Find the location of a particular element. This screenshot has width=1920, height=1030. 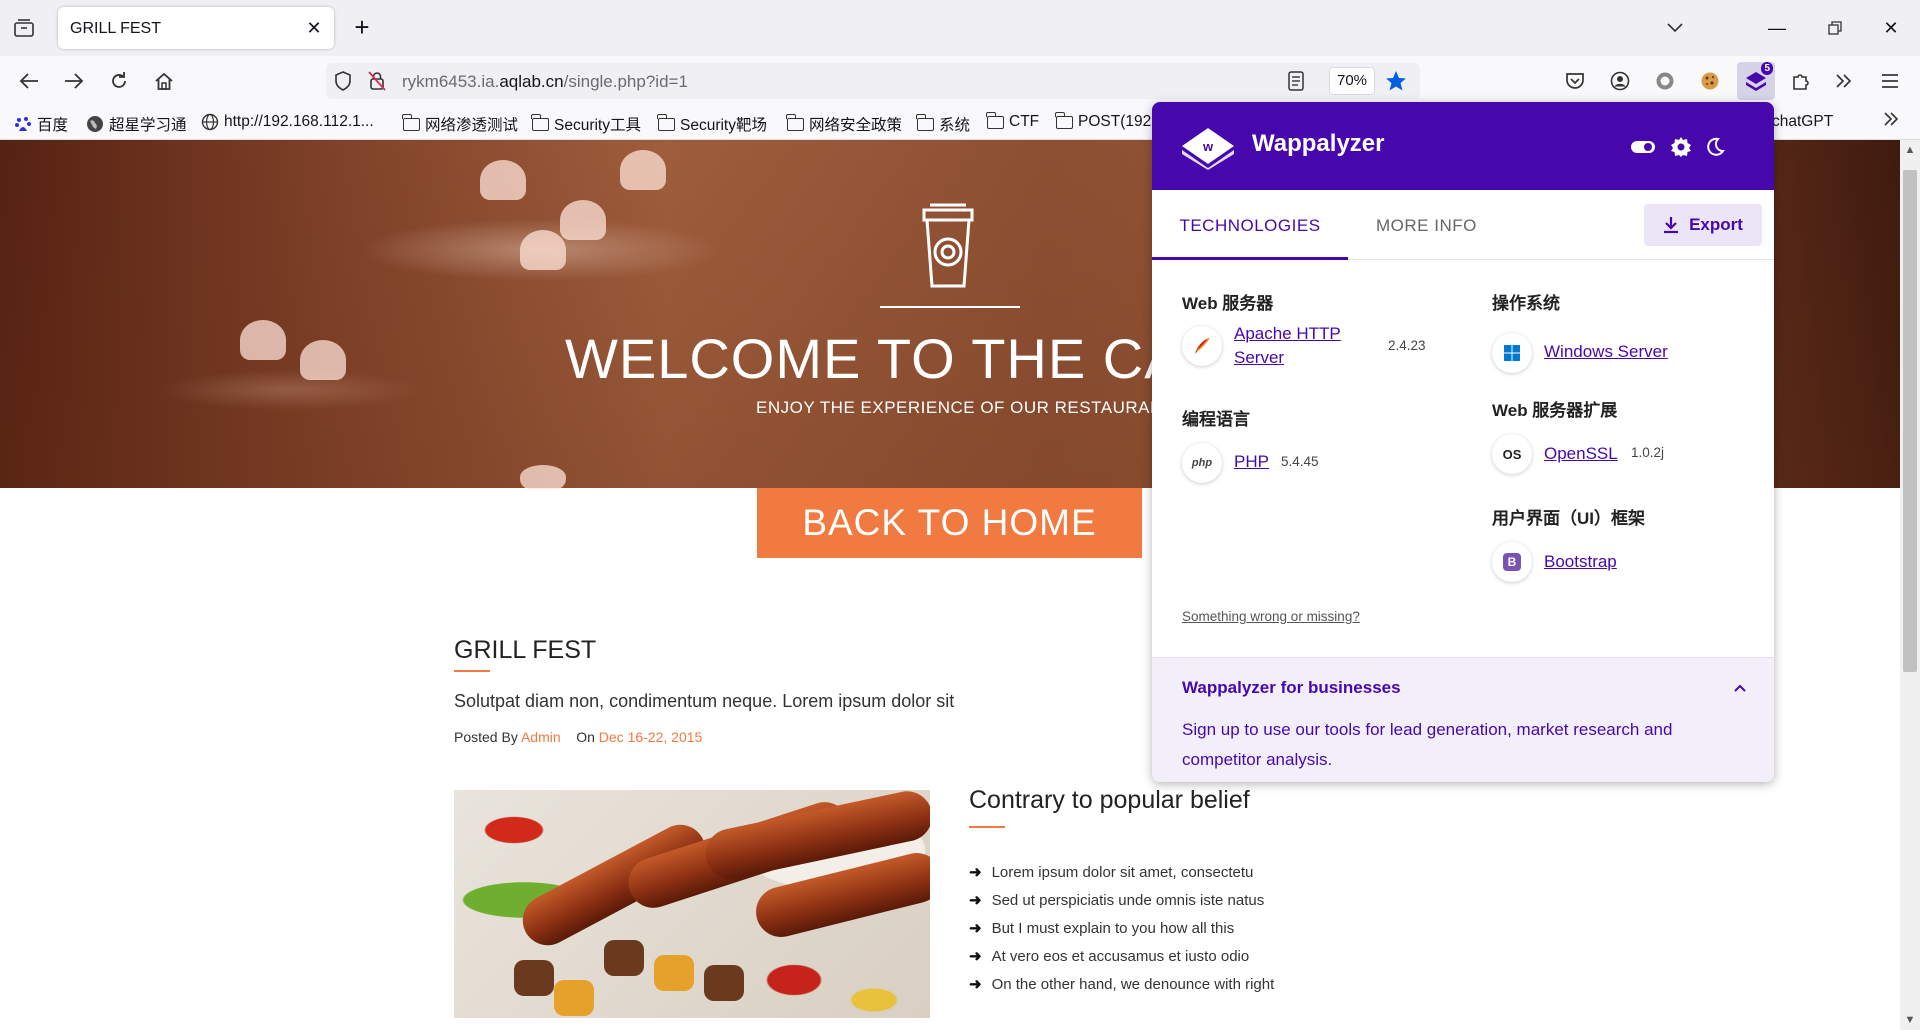

chevron-up-icon is located at coordinates (1740, 688).